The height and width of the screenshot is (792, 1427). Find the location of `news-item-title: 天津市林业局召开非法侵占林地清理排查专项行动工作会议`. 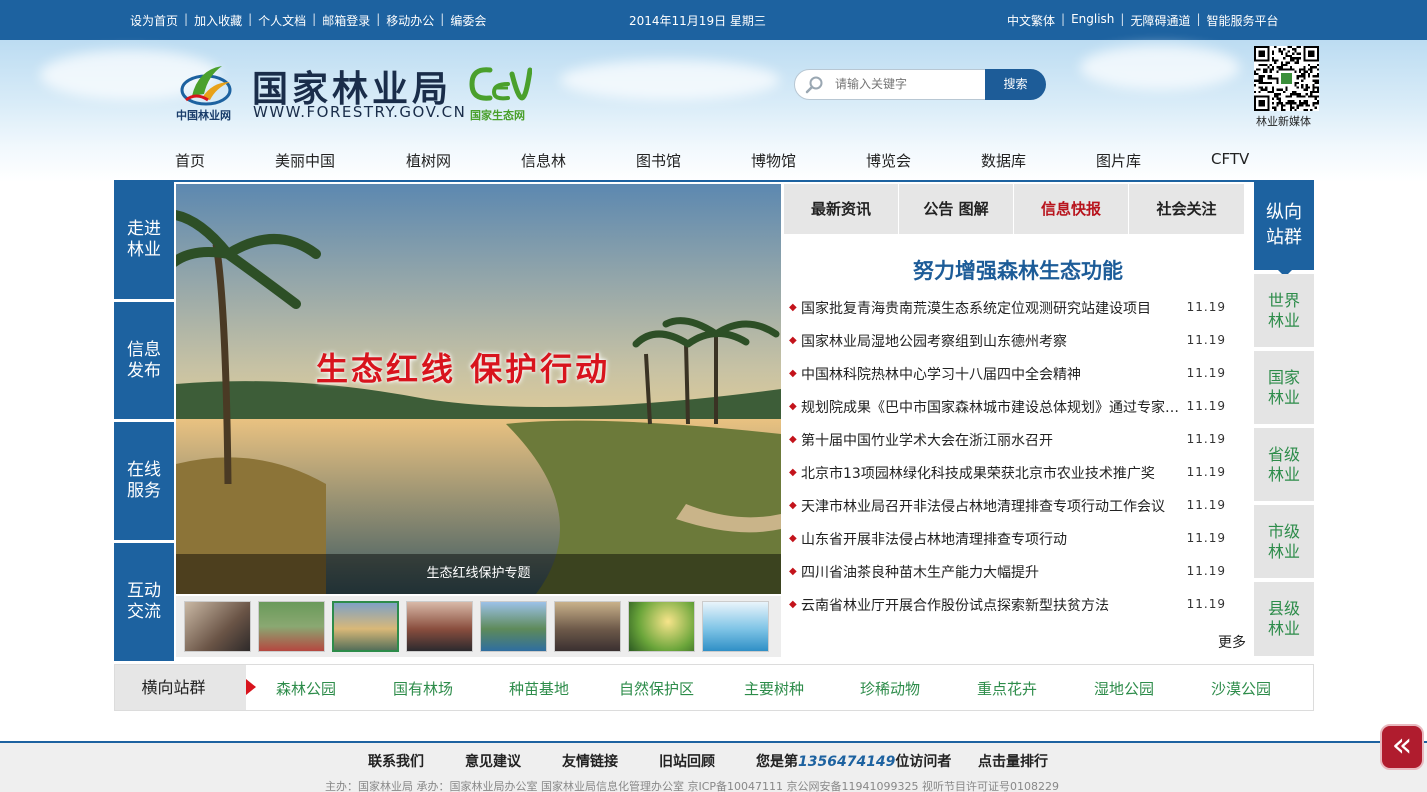

news-item-title: 天津市林业局召开非法侵占林地清理排查专项行动工作会议 is located at coordinates (983, 507).